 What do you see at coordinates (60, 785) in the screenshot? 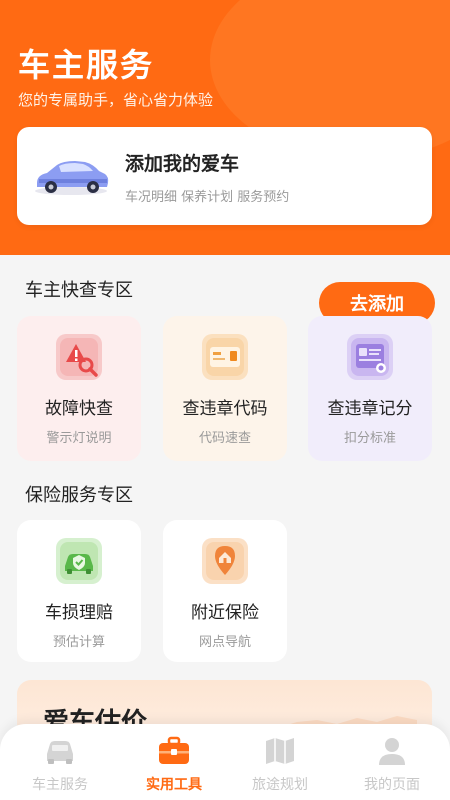
I see `tab-label: 车主服务` at bounding box center [60, 785].